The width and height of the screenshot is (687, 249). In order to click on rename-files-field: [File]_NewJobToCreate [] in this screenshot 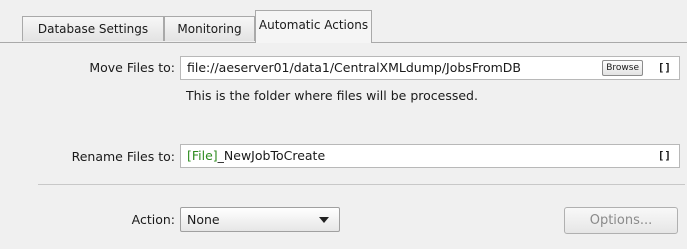, I will do `click(430, 156)`.